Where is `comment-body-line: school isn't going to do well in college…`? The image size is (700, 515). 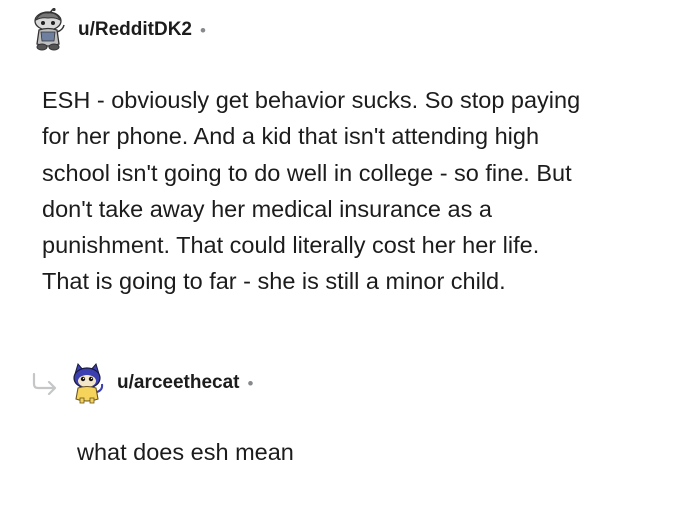 comment-body-line: school isn't going to do well in college… is located at coordinates (307, 172).